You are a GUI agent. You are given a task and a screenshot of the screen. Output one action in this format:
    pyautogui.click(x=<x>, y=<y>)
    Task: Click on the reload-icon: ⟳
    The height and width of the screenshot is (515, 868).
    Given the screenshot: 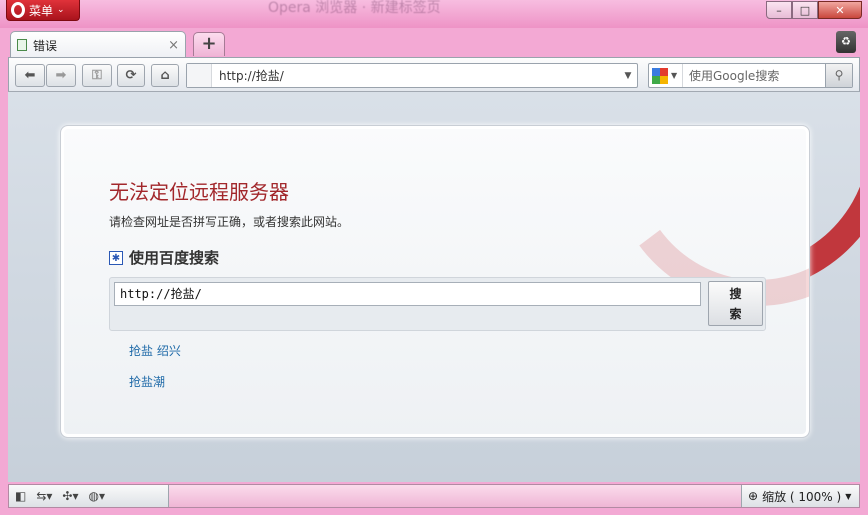 What is the action you would take?
    pyautogui.click(x=131, y=75)
    